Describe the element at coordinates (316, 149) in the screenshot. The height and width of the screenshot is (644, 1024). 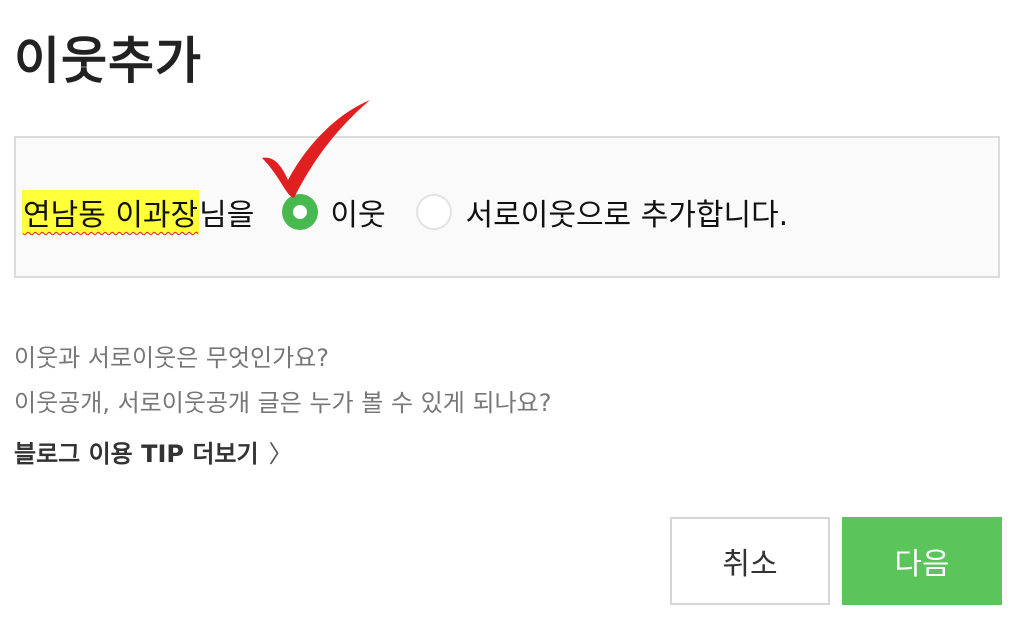
I see `red-checkmark-annotation` at that location.